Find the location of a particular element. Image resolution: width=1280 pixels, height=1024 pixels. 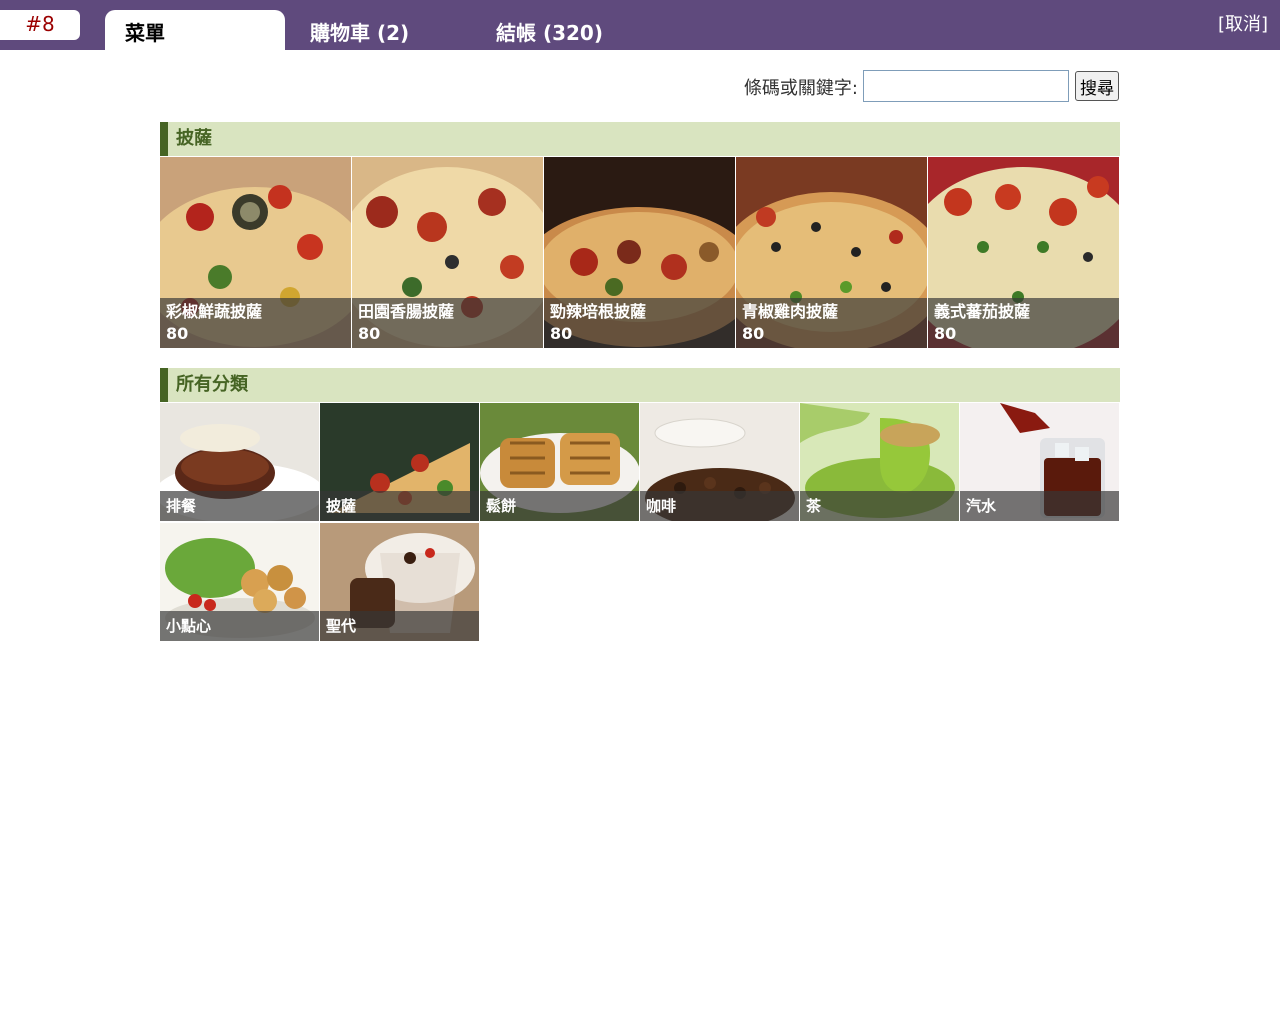

category-tile-snacks: 小點心 is located at coordinates (239, 582).